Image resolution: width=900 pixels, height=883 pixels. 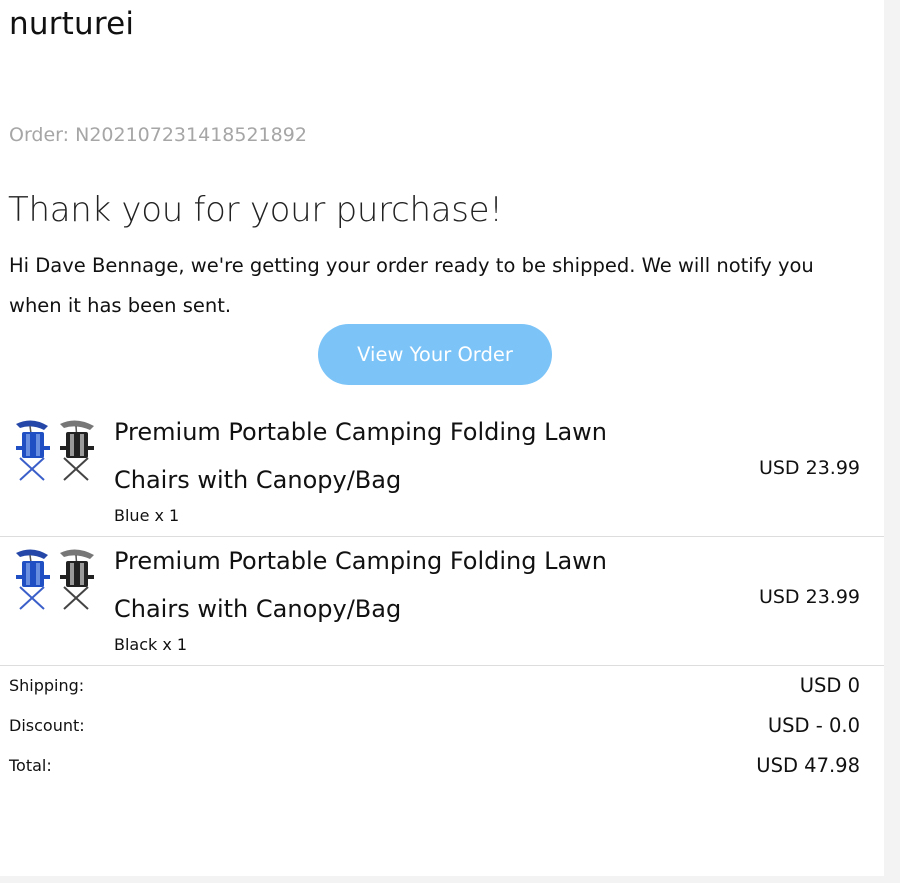 What do you see at coordinates (30, 765) in the screenshot?
I see `total-label: Total:` at bounding box center [30, 765].